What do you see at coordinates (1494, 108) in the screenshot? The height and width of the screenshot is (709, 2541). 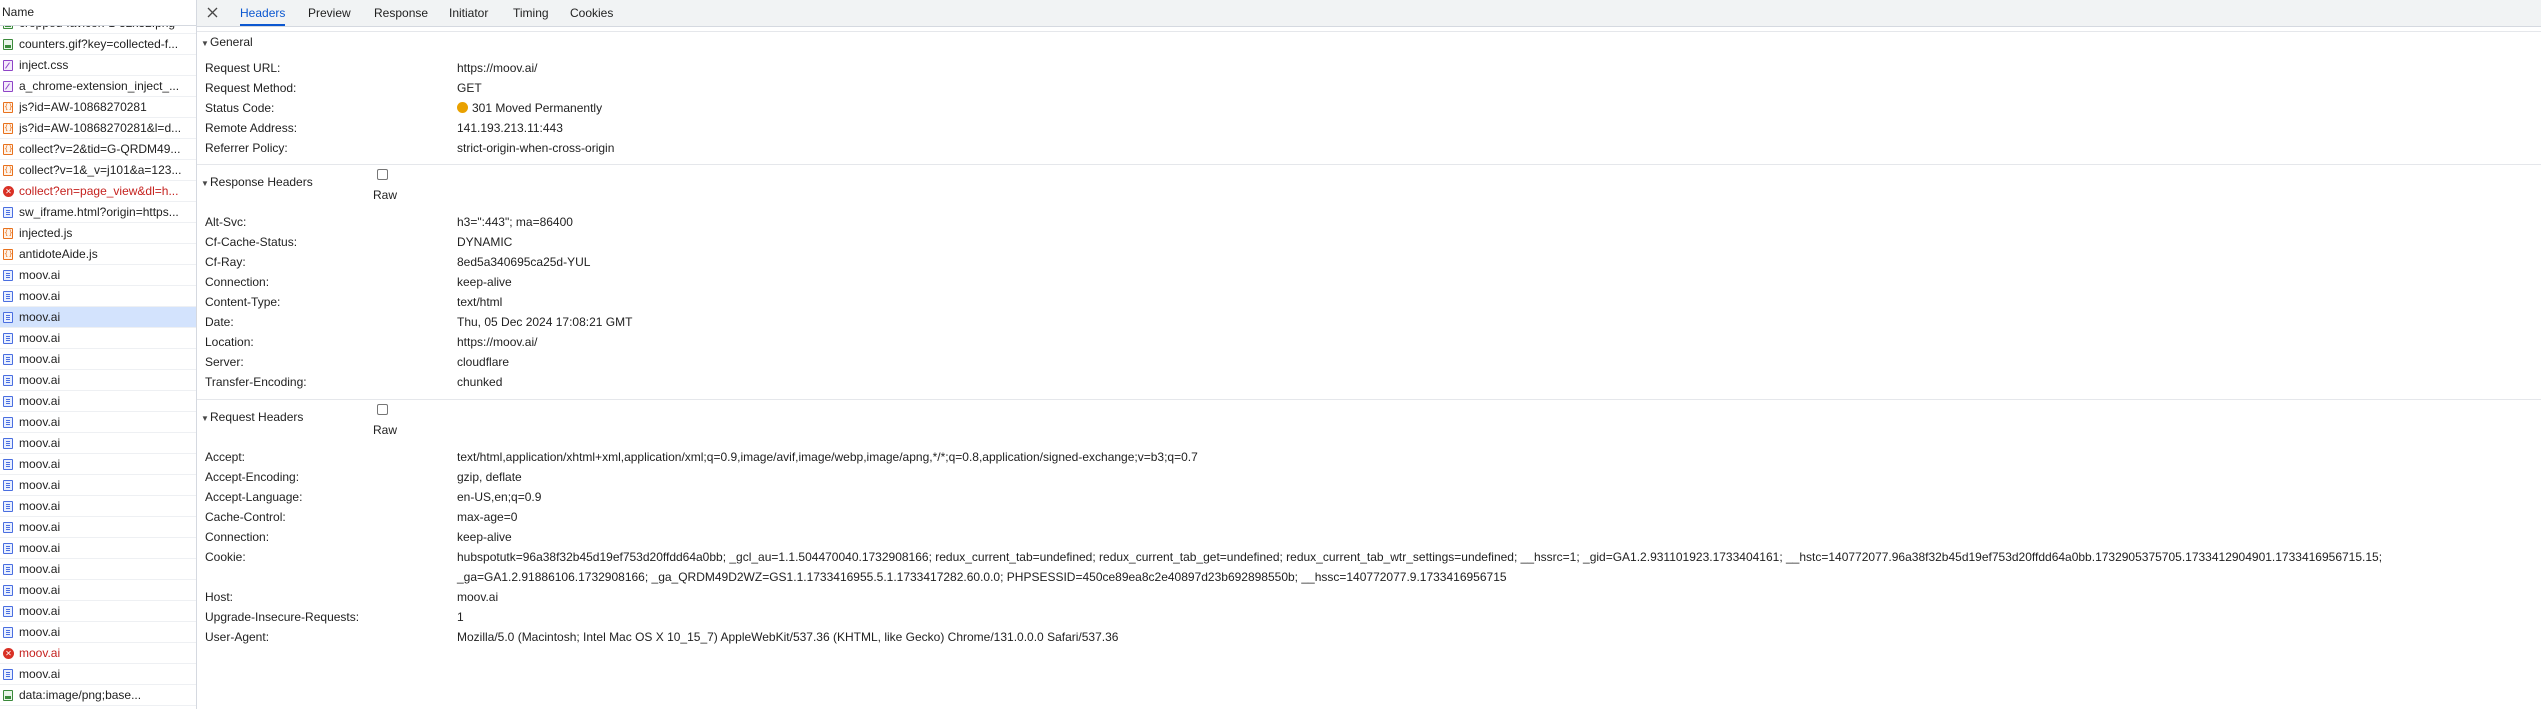 I see `header-value: 301 Moved Permanently` at bounding box center [1494, 108].